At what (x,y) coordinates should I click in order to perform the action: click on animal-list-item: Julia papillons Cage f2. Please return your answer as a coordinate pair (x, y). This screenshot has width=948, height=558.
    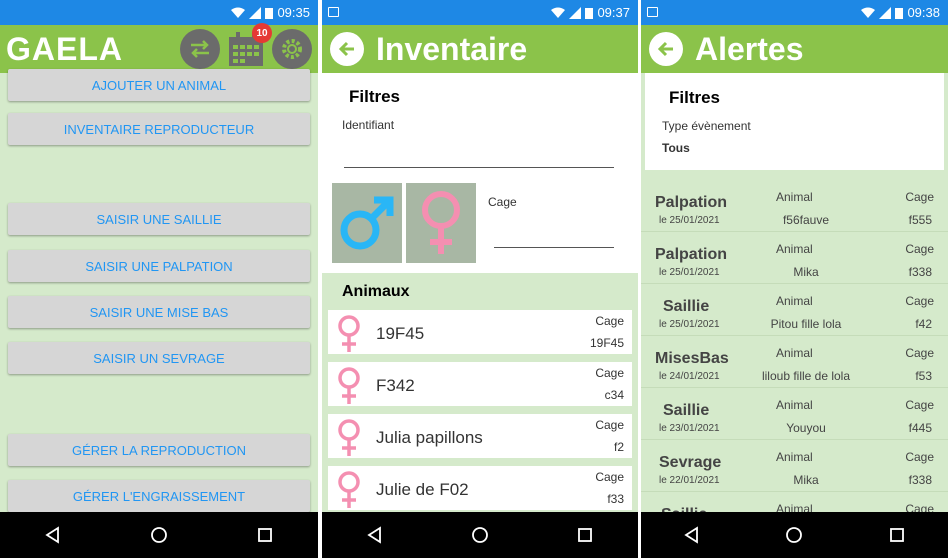
    Looking at the image, I should click on (480, 436).